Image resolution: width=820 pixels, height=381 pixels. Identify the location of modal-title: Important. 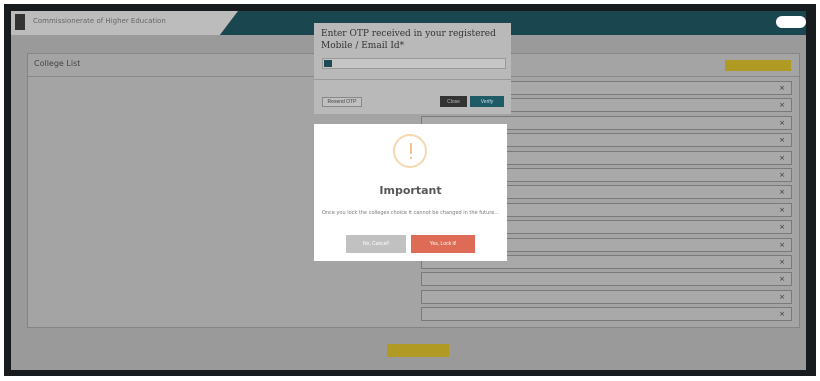
(410, 190).